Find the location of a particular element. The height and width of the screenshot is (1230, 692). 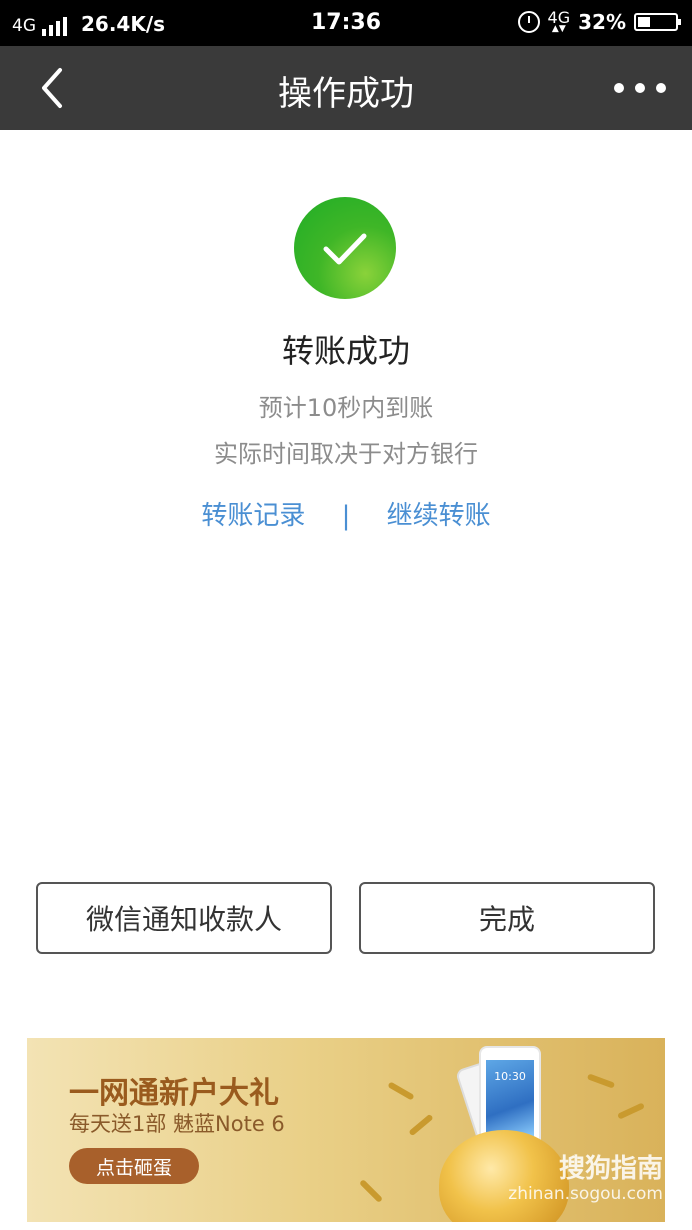

check-circle-icon is located at coordinates (345, 248).